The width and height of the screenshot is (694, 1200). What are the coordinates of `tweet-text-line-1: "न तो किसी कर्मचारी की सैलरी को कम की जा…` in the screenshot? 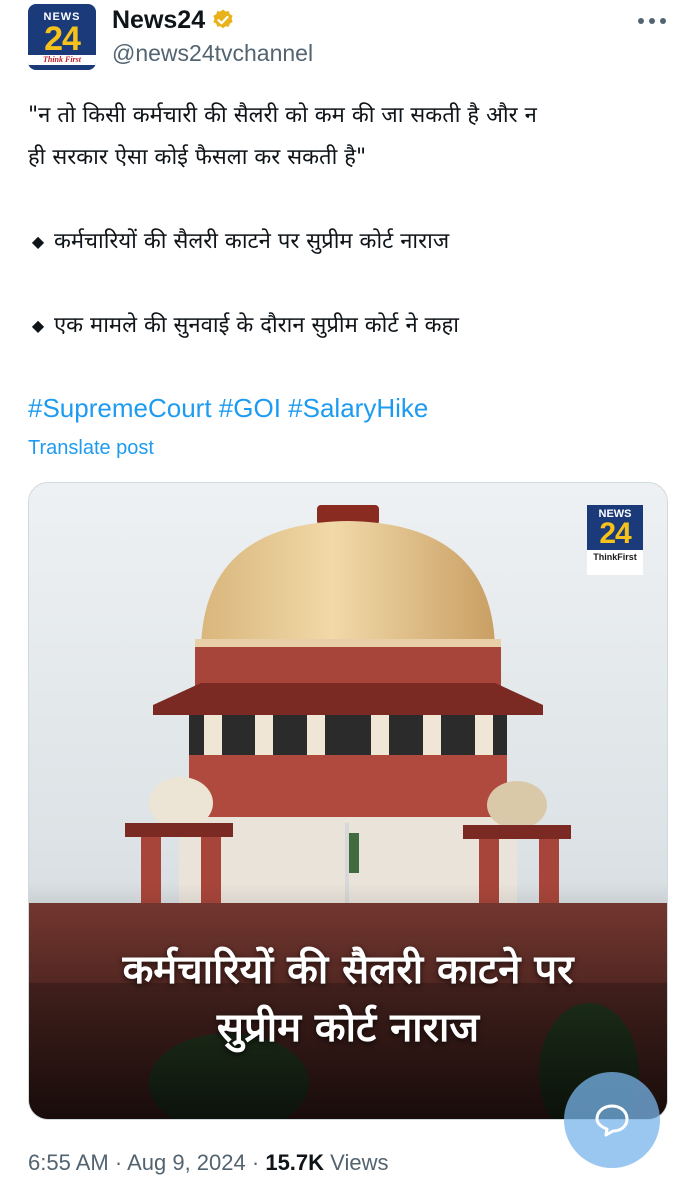 It's located at (282, 115).